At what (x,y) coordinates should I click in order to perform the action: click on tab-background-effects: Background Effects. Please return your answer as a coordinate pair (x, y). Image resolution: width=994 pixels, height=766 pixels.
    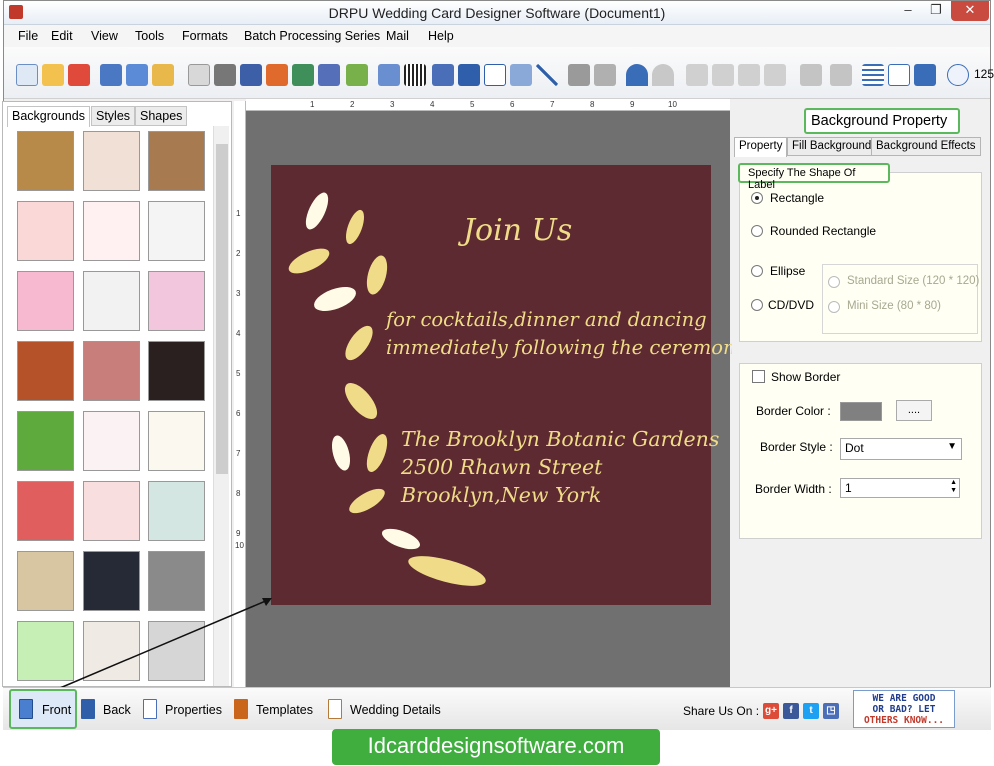
    Looking at the image, I should click on (926, 146).